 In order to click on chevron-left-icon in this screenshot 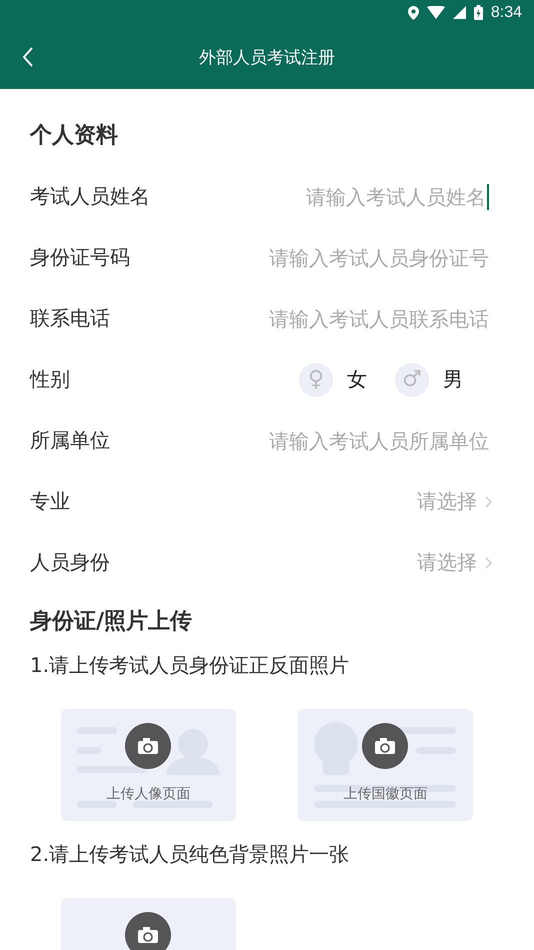, I will do `click(28, 57)`.